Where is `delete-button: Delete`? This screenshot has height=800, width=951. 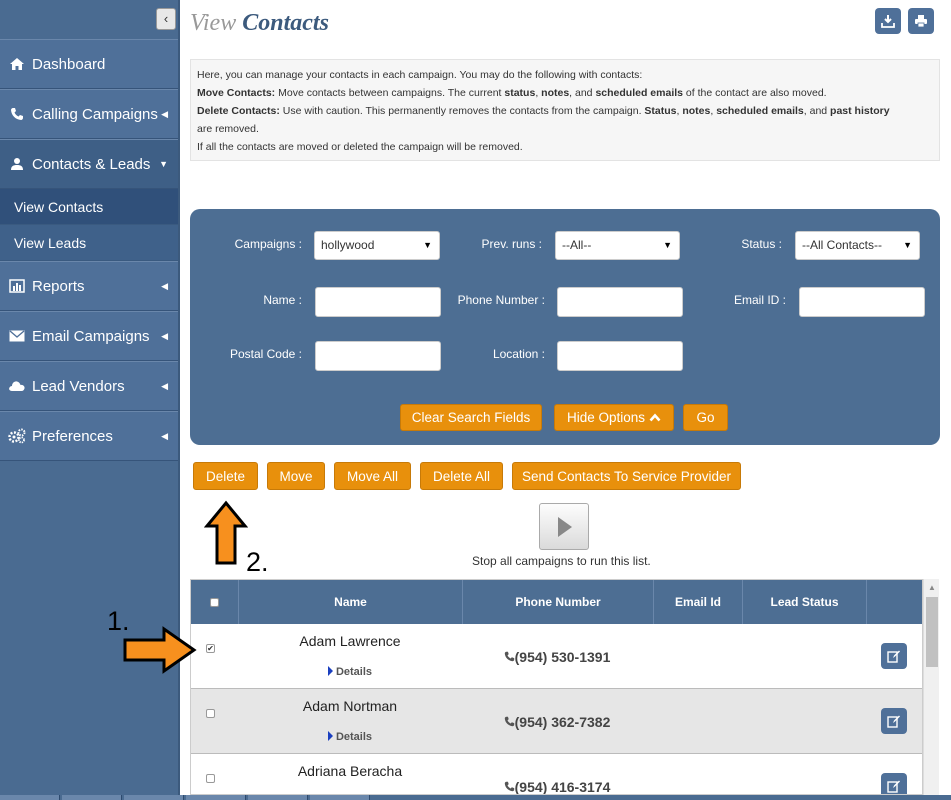 delete-button: Delete is located at coordinates (225, 476).